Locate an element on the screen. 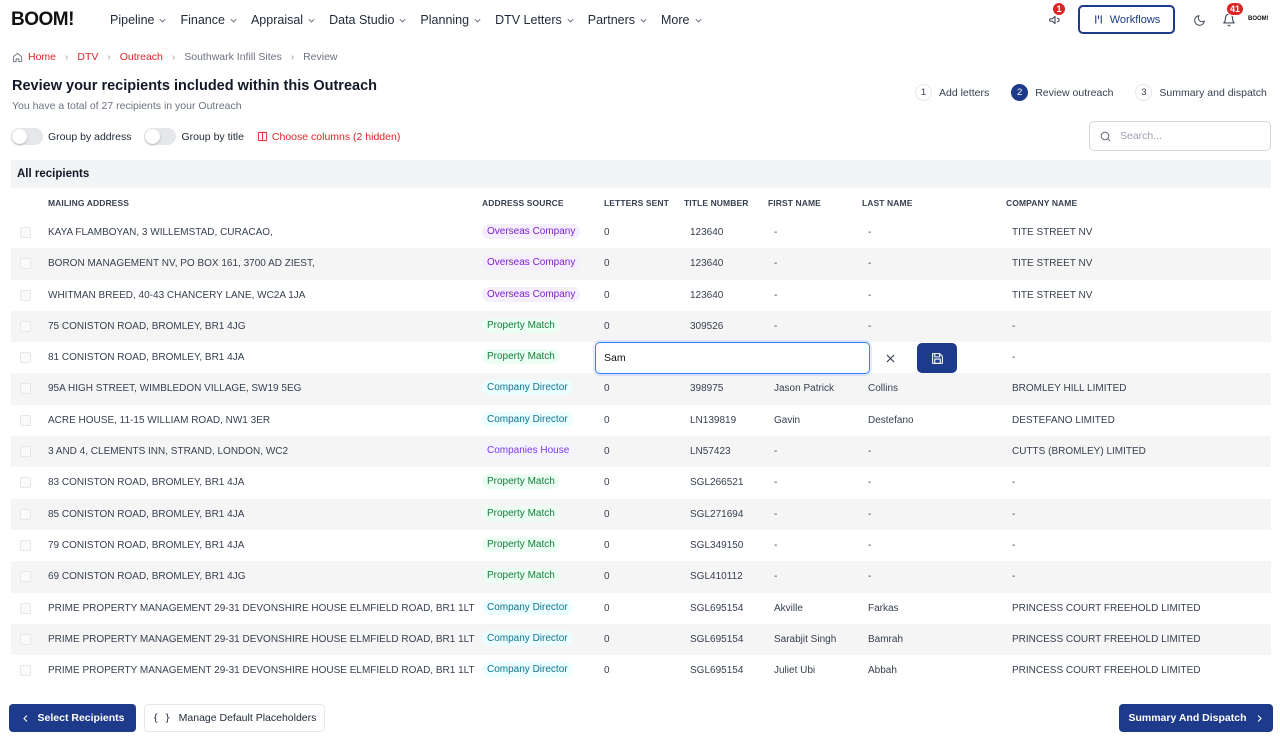 The image size is (1280, 740). nav-item-dtv-letters: DTV Letters is located at coordinates (534, 20).